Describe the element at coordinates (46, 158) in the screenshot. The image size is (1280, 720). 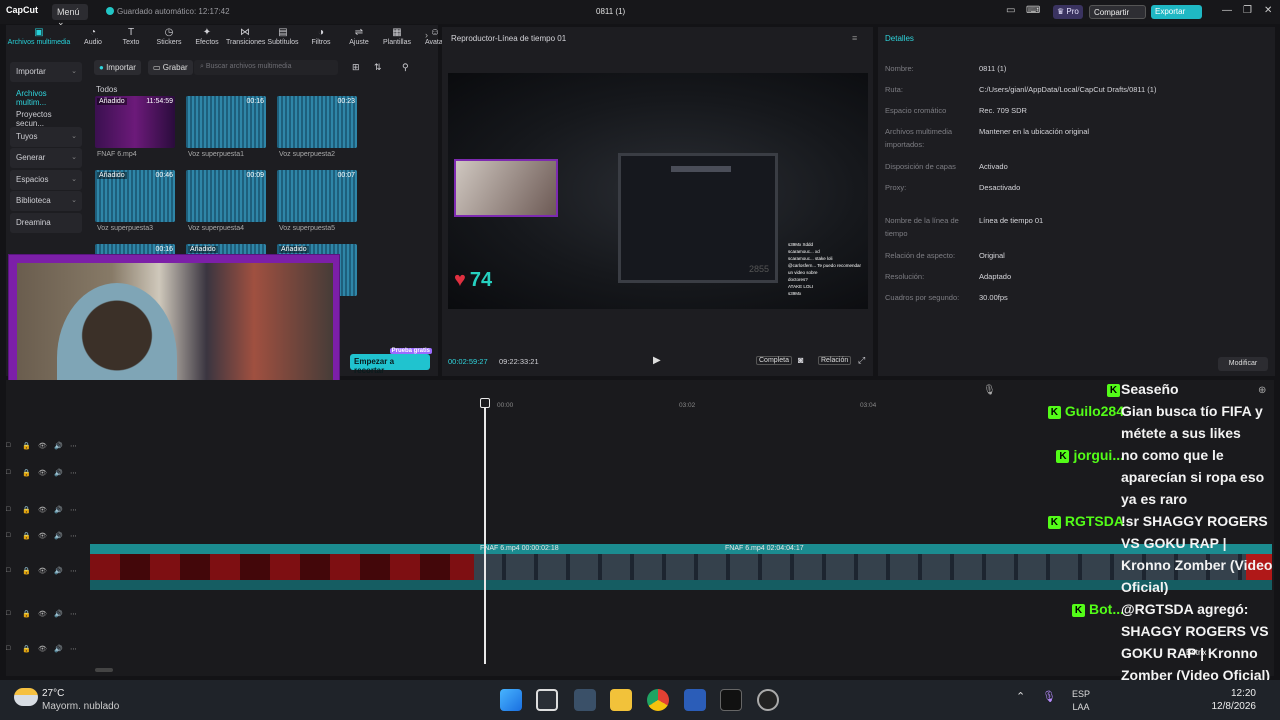
I see `nav-generar: Generar ⌄` at that location.